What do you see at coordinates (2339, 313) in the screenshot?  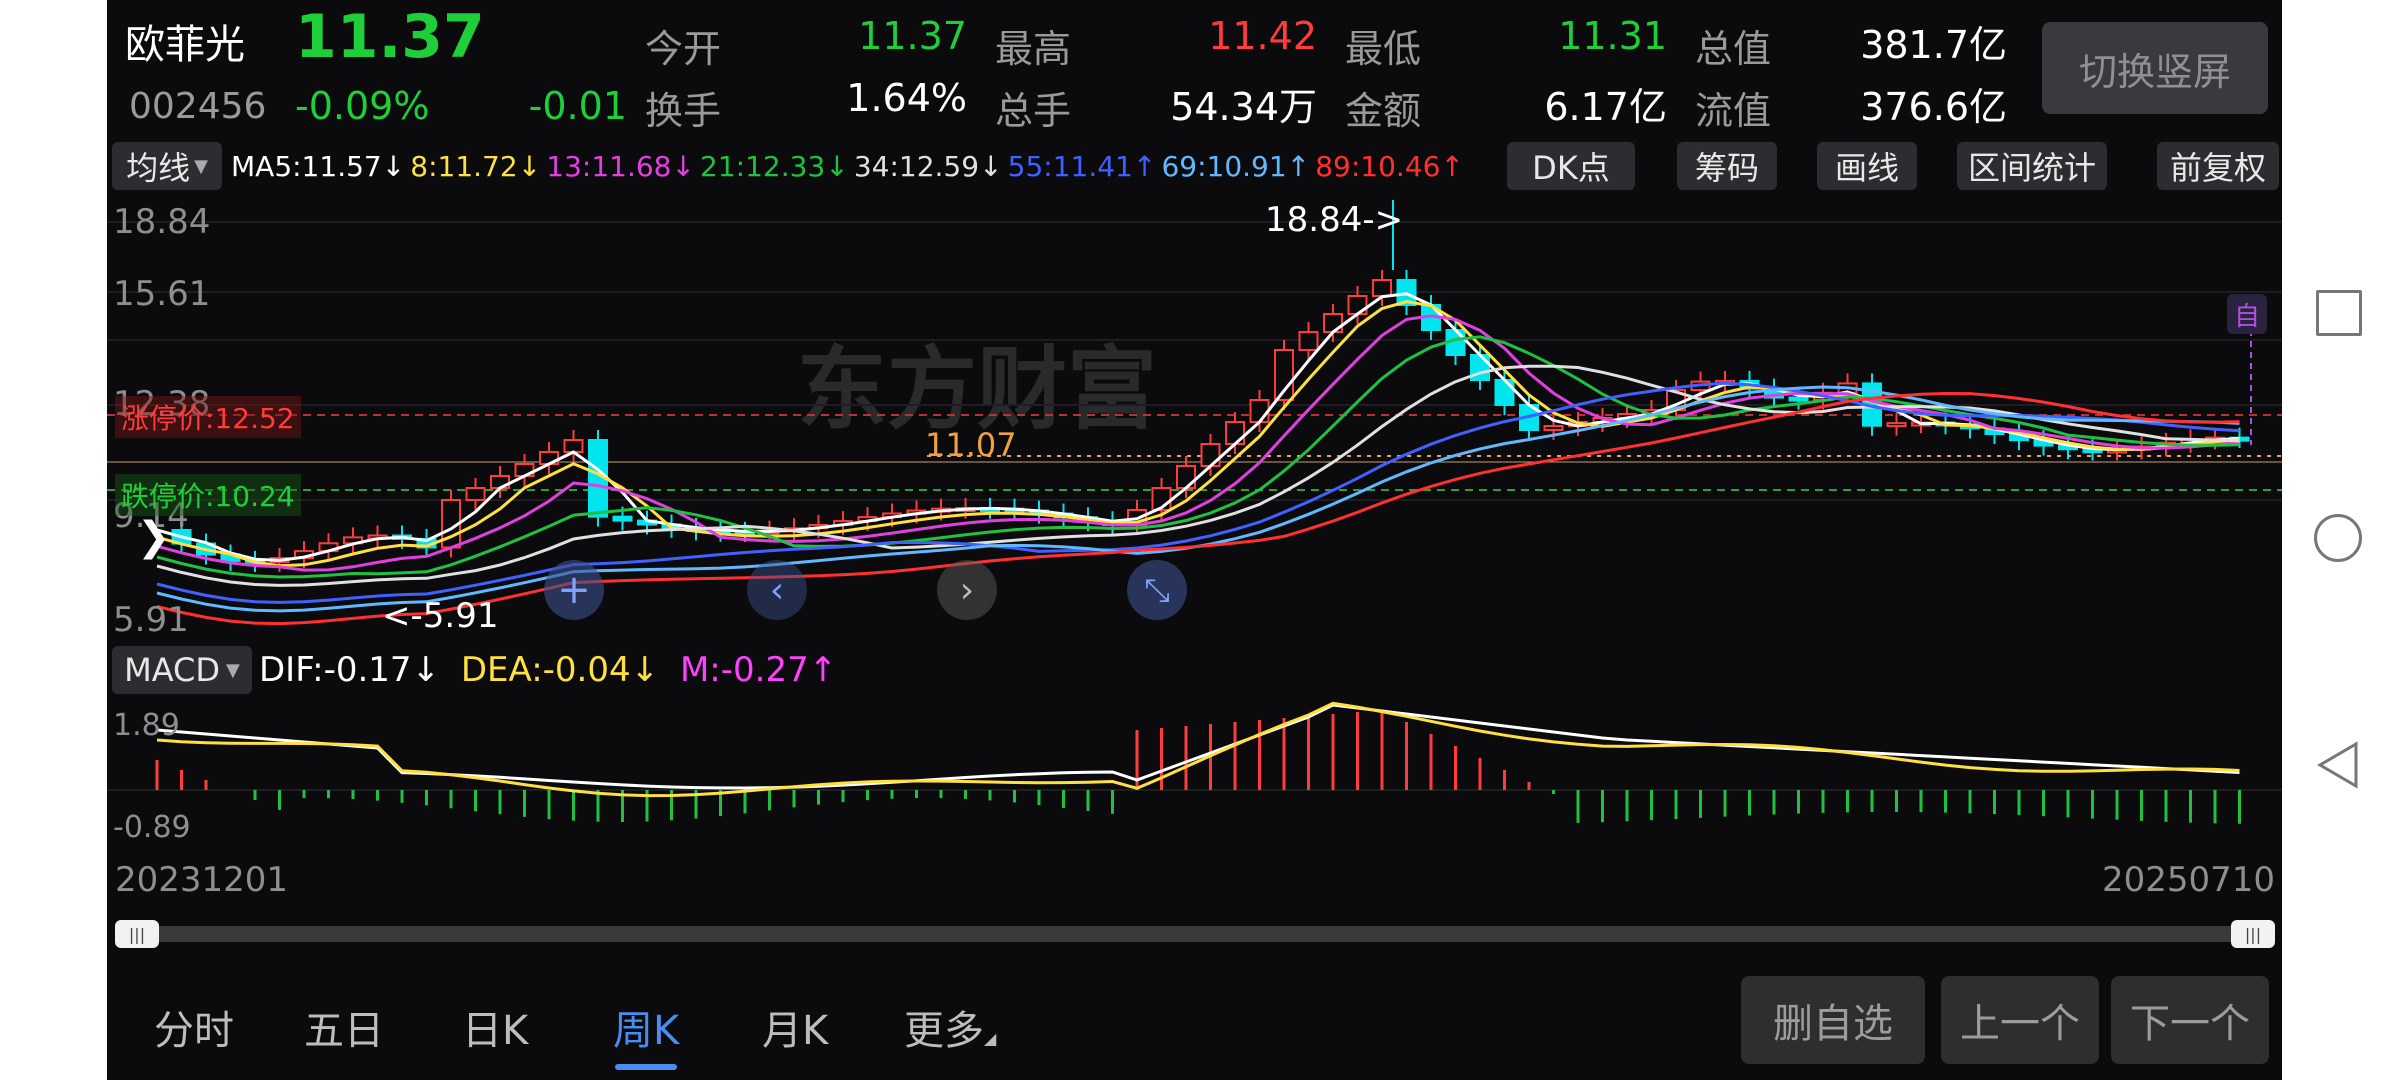 I see `recent-apps-icon` at bounding box center [2339, 313].